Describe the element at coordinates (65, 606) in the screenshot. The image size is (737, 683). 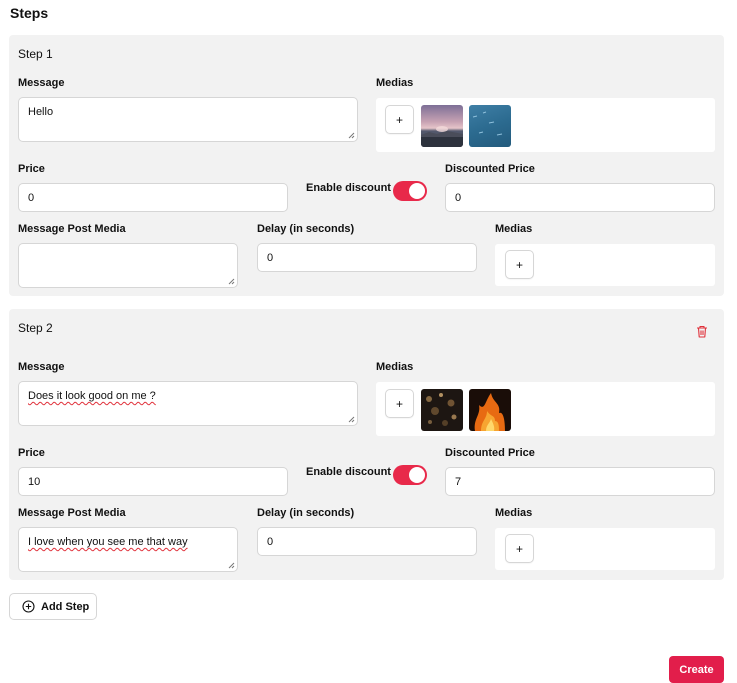
I see `add-step-label: Add Step` at that location.